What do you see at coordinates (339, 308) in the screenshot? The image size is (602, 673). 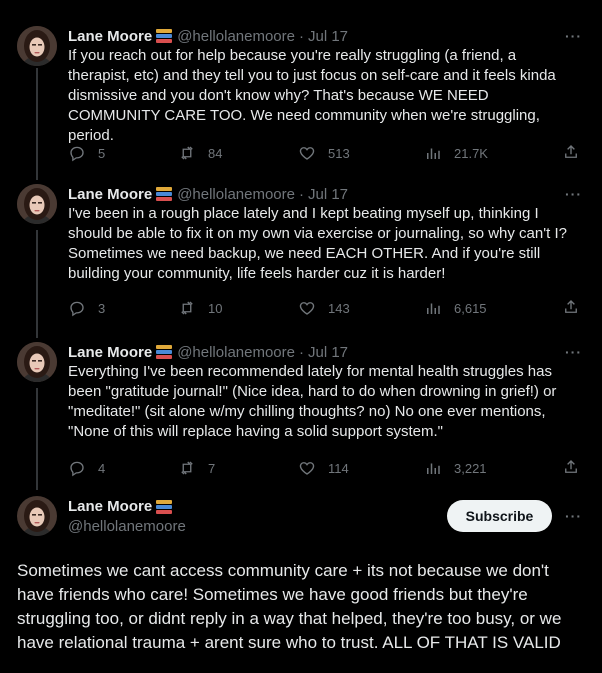 I see `like-count: 143` at bounding box center [339, 308].